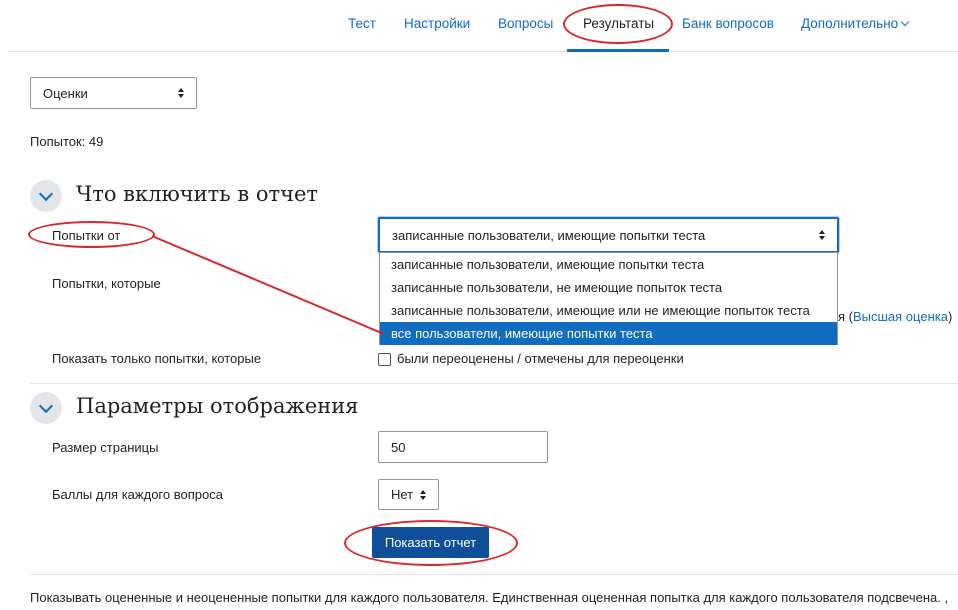 This screenshot has width=958, height=610. What do you see at coordinates (268, 285) in the screenshot?
I see `annotation-arrow-line` at bounding box center [268, 285].